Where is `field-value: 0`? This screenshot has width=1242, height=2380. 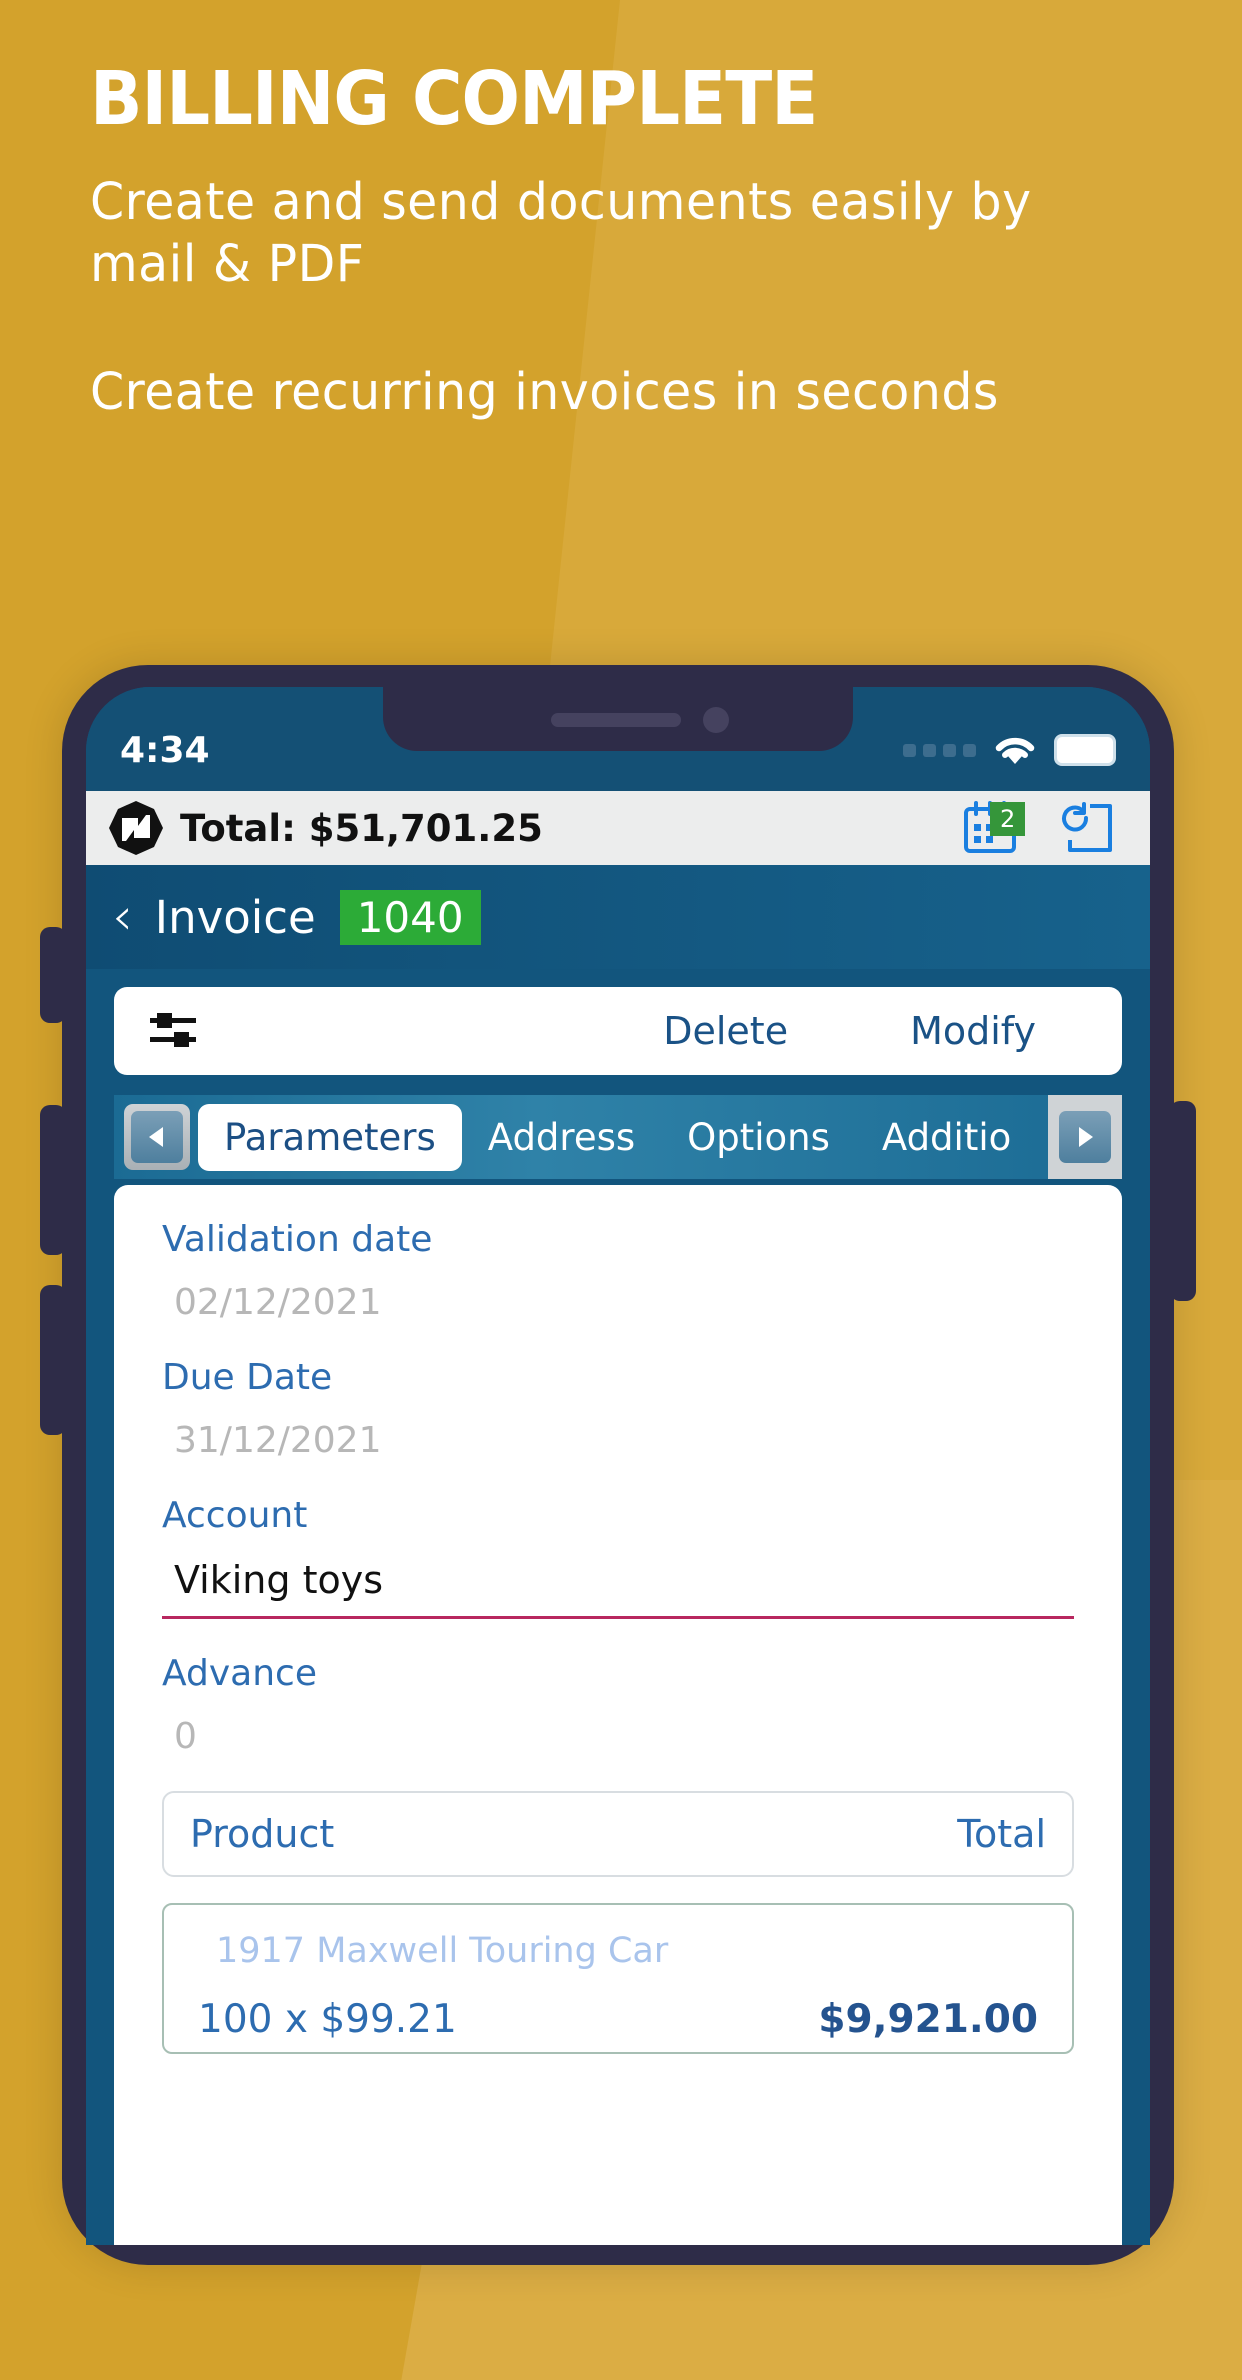
field-value: 0 is located at coordinates (185, 1736).